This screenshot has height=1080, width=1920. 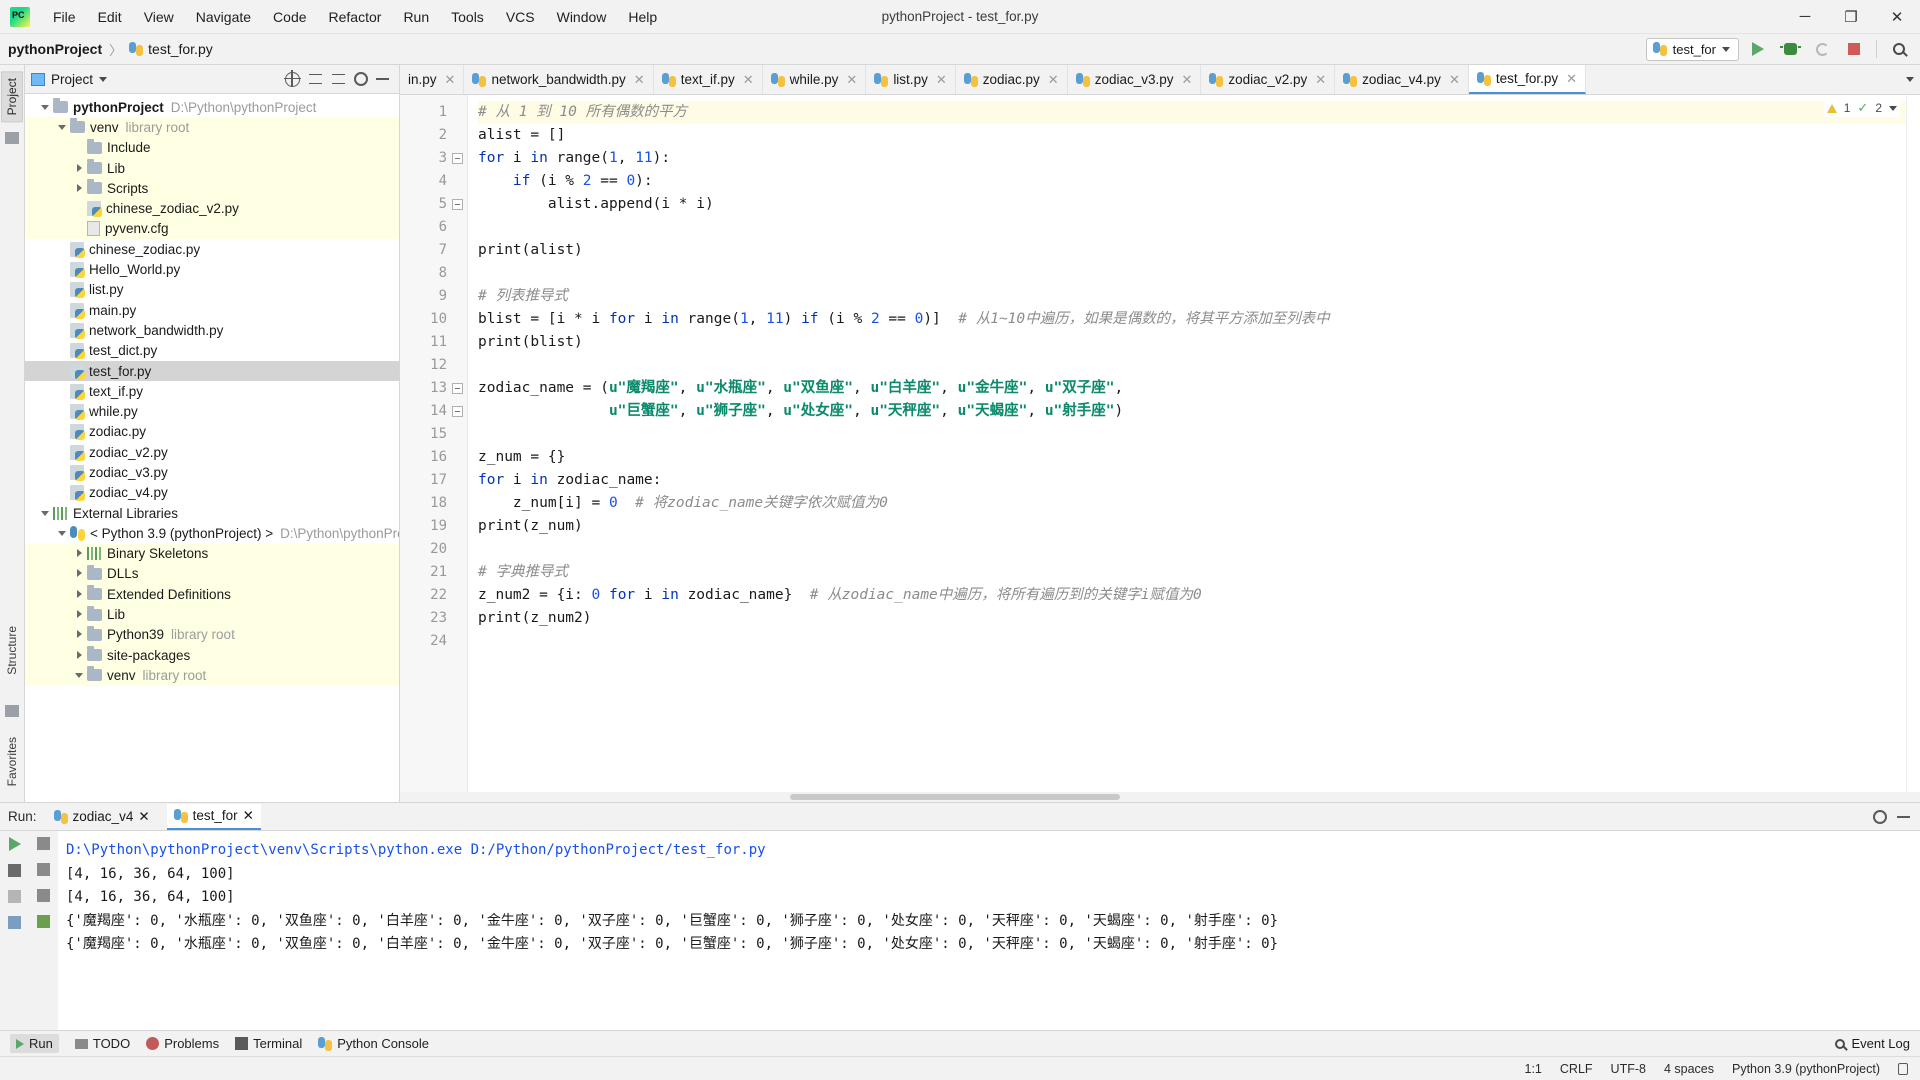 What do you see at coordinates (355, 17) in the screenshot?
I see `menu-item-refactor: Refactor` at bounding box center [355, 17].